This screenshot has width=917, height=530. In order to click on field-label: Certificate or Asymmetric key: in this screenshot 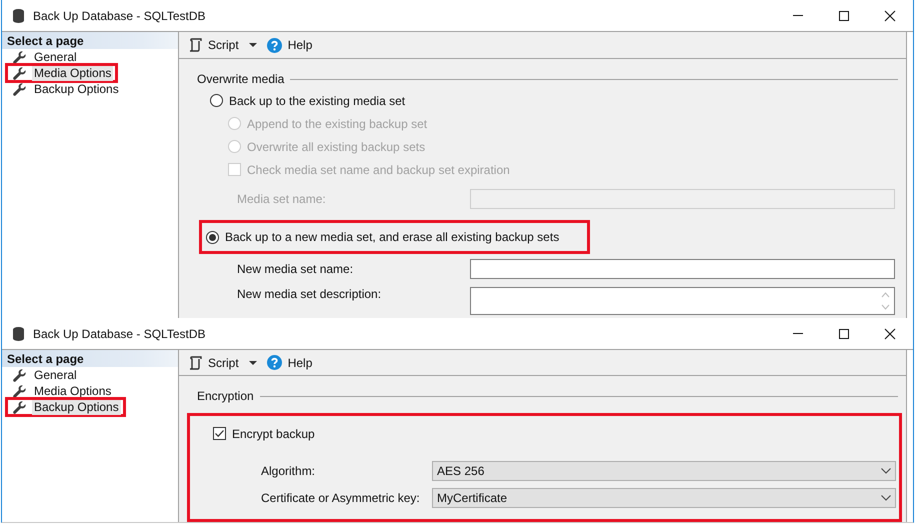, I will do `click(341, 497)`.